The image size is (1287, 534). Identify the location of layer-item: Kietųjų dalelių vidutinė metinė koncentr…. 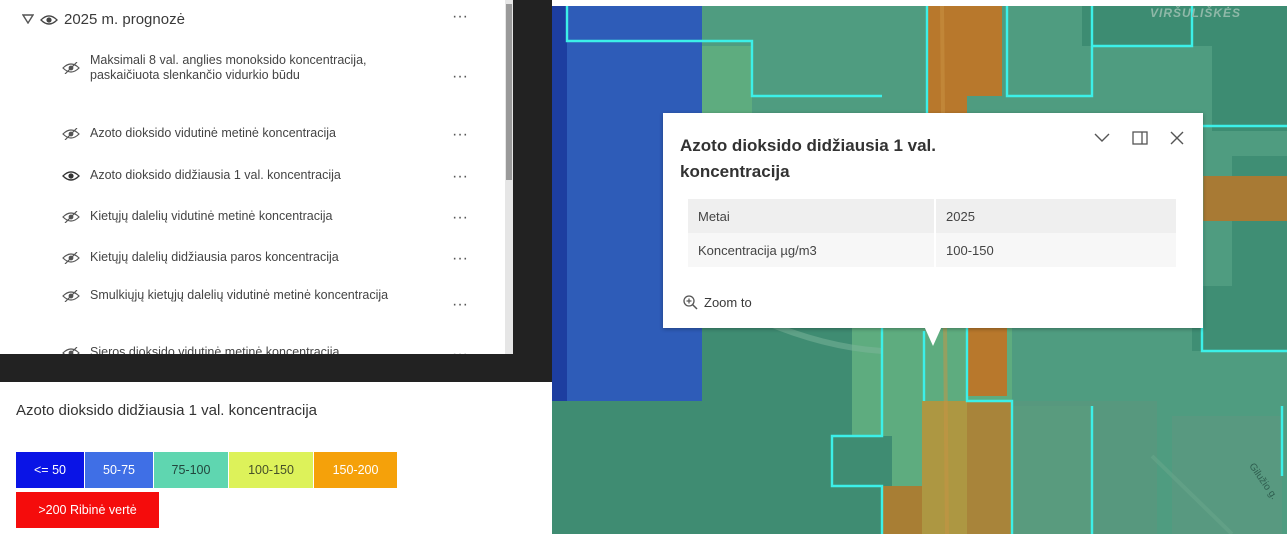
(262, 216).